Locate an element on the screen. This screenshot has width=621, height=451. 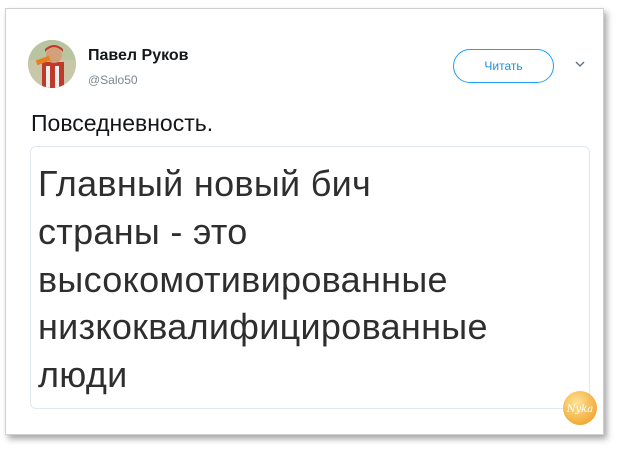
svg-text: Nyka is located at coordinates (579, 409).